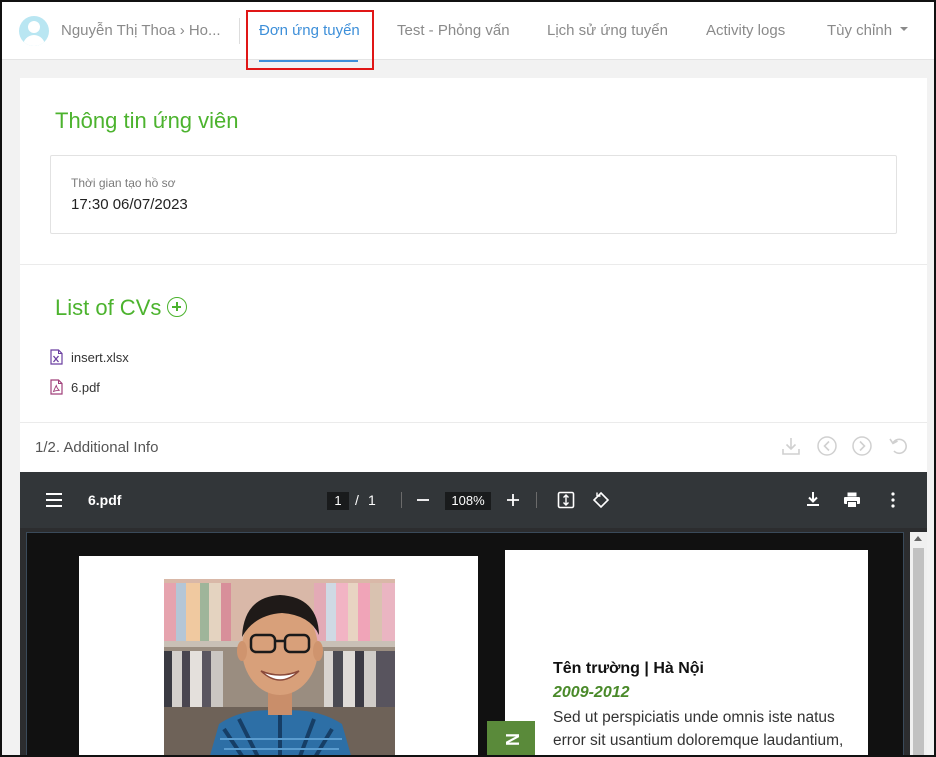  What do you see at coordinates (54, 500) in the screenshot?
I see `menu-icon` at bounding box center [54, 500].